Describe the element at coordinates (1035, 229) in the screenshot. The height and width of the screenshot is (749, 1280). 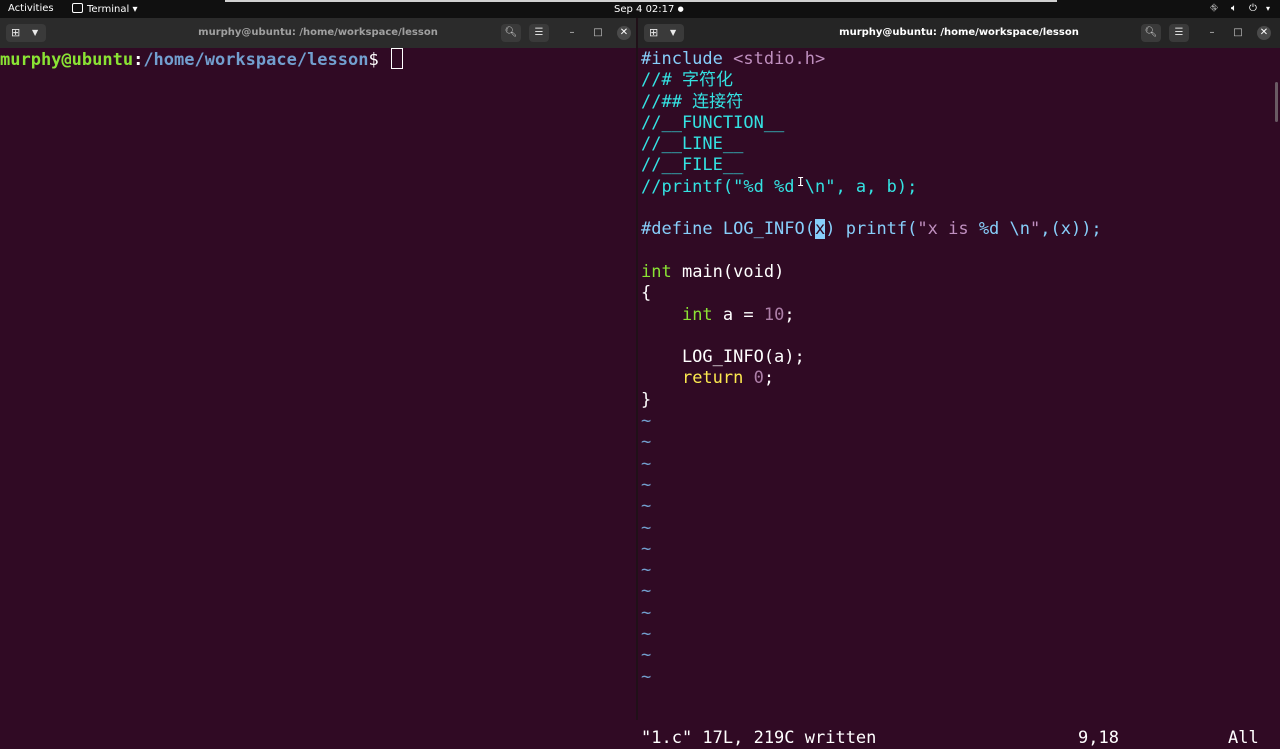
I see `code-token: "` at that location.